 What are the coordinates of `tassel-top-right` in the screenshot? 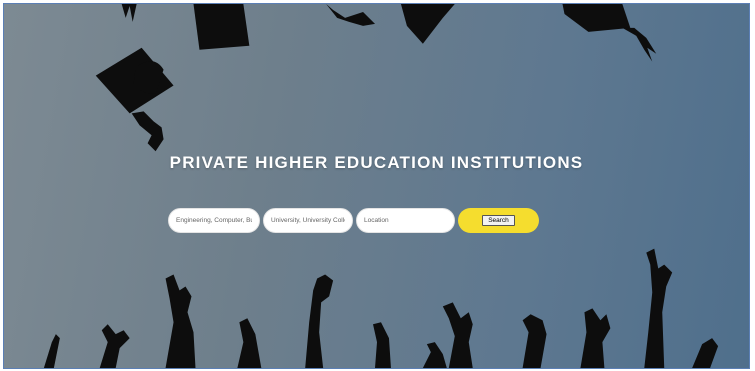 It's located at (639, 44).